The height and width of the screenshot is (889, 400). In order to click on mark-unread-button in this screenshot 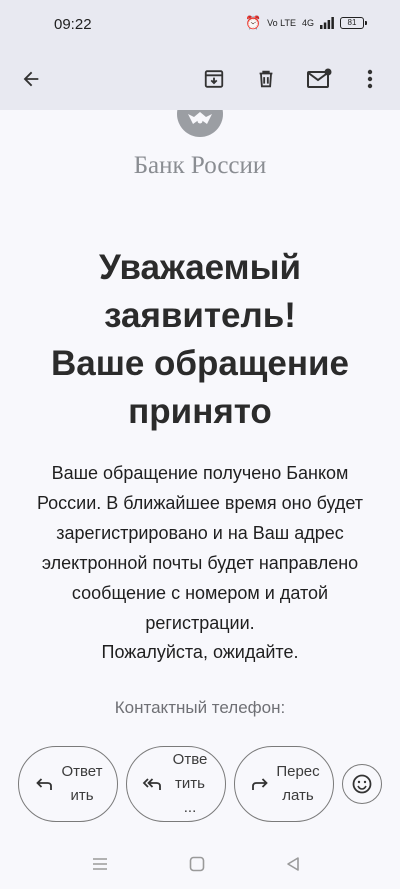, I will do `click(320, 79)`.